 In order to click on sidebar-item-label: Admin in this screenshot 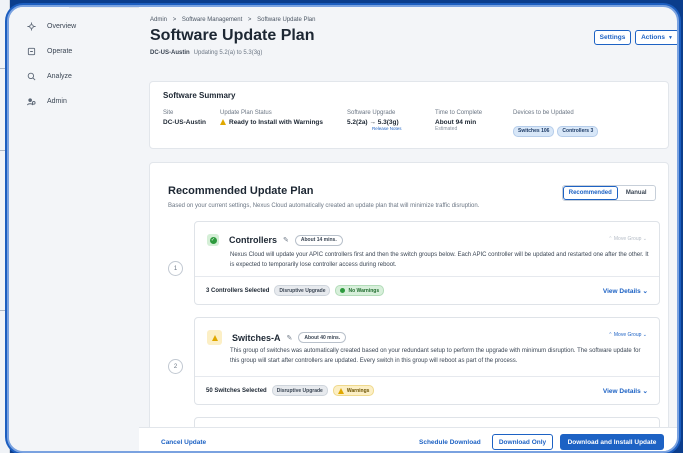, I will do `click(57, 101)`.